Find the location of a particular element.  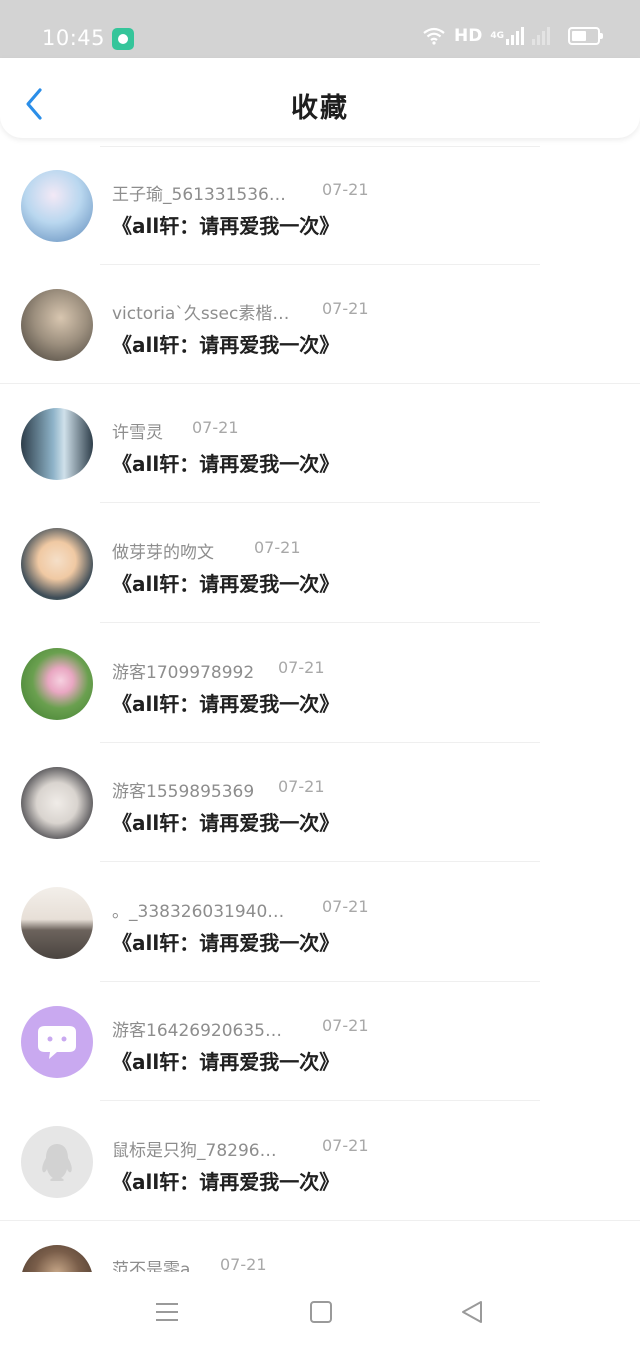

item-meta: 做芽芽的吻文 07-21 is located at coordinates (302, 550).